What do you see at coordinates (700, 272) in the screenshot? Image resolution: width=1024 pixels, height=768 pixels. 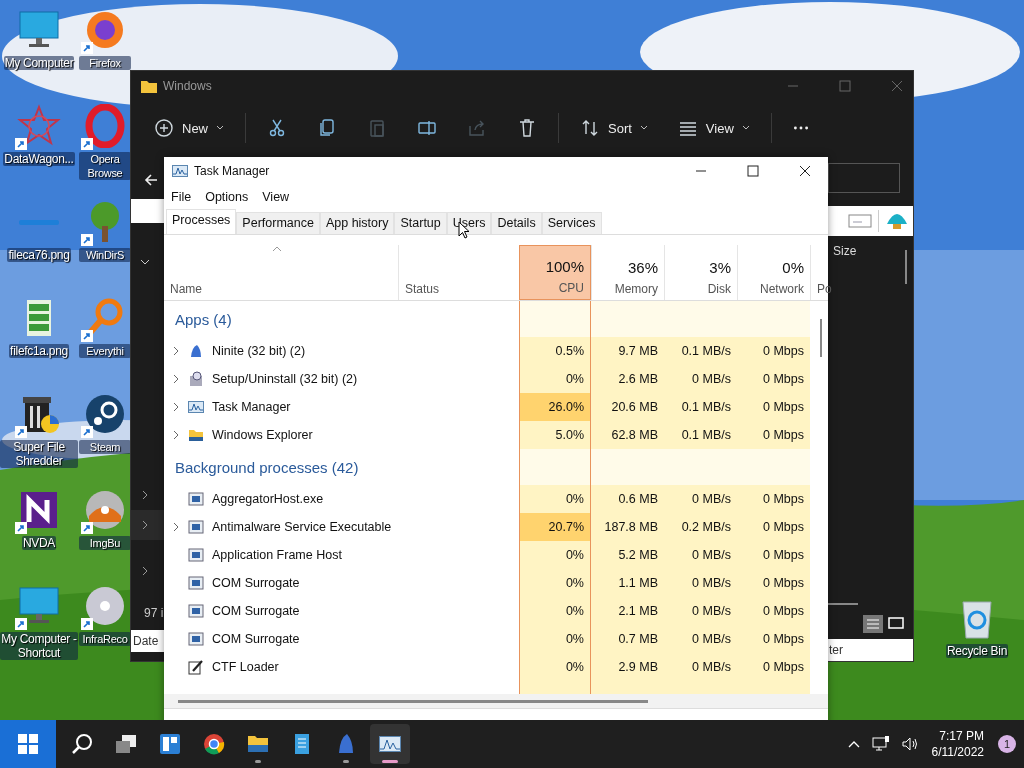 I see `column-header: 3% Disk` at bounding box center [700, 272].